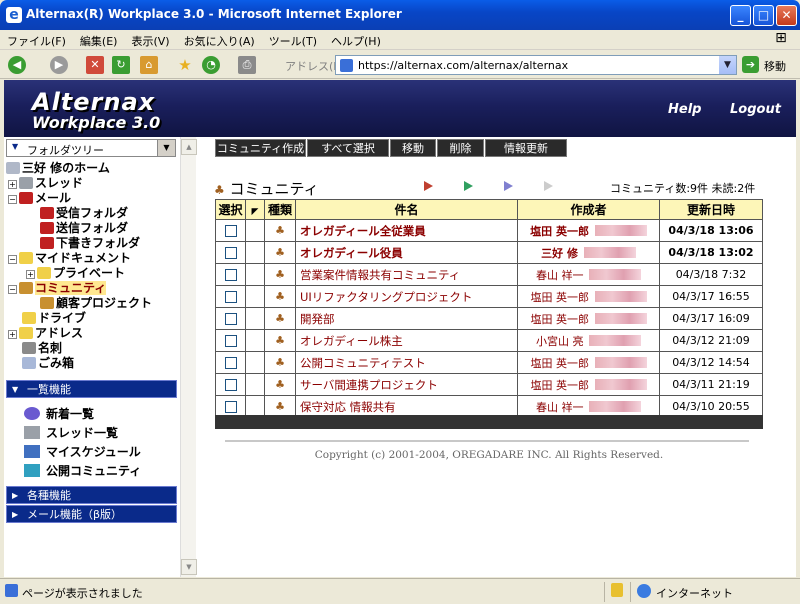  What do you see at coordinates (559, 253) in the screenshot?
I see `row-author-name: 三好 修` at bounding box center [559, 253].